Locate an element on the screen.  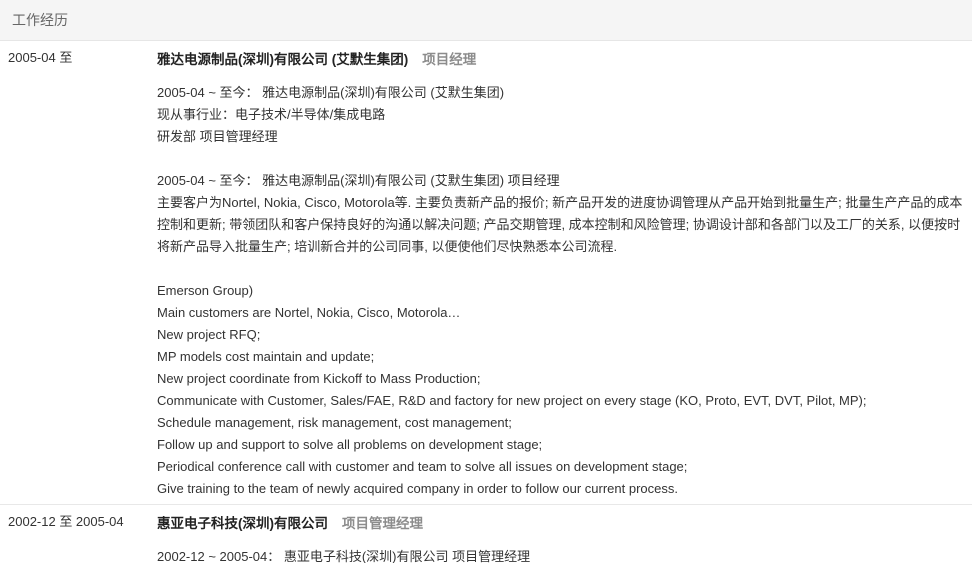
position-title: 项目经理 is located at coordinates (449, 59).